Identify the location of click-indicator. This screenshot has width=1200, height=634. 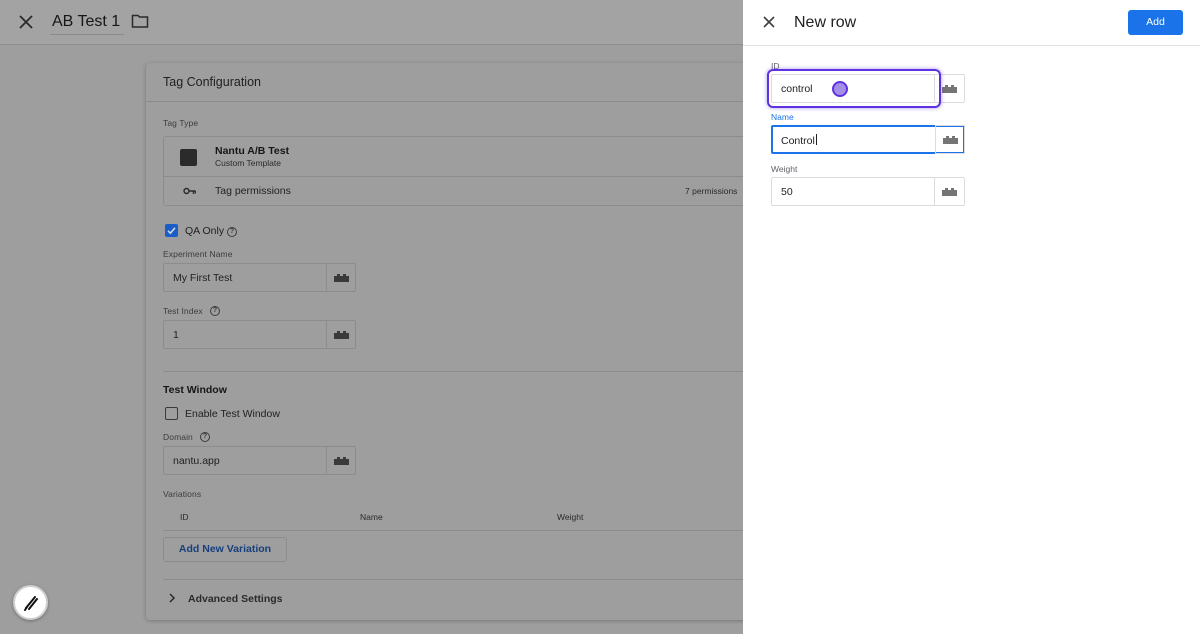
(840, 89).